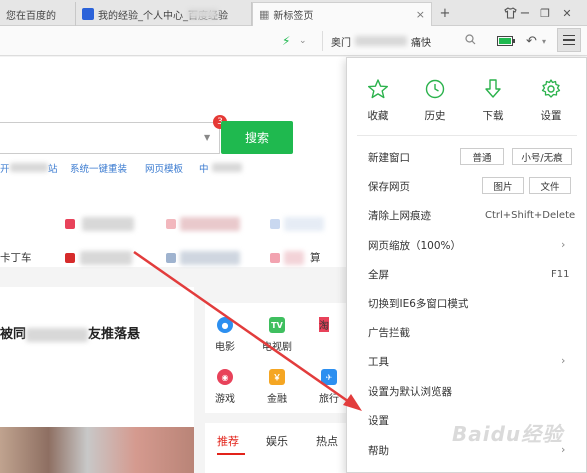 Image resolution: width=587 pixels, height=473 pixels. Describe the element at coordinates (531, 41) in the screenshot. I see `undo-icon: ↶` at that location.